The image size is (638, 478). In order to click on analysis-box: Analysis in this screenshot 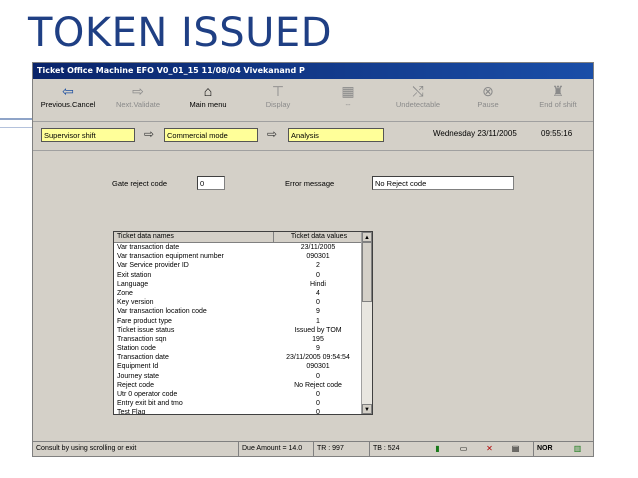, I will do `click(336, 135)`.